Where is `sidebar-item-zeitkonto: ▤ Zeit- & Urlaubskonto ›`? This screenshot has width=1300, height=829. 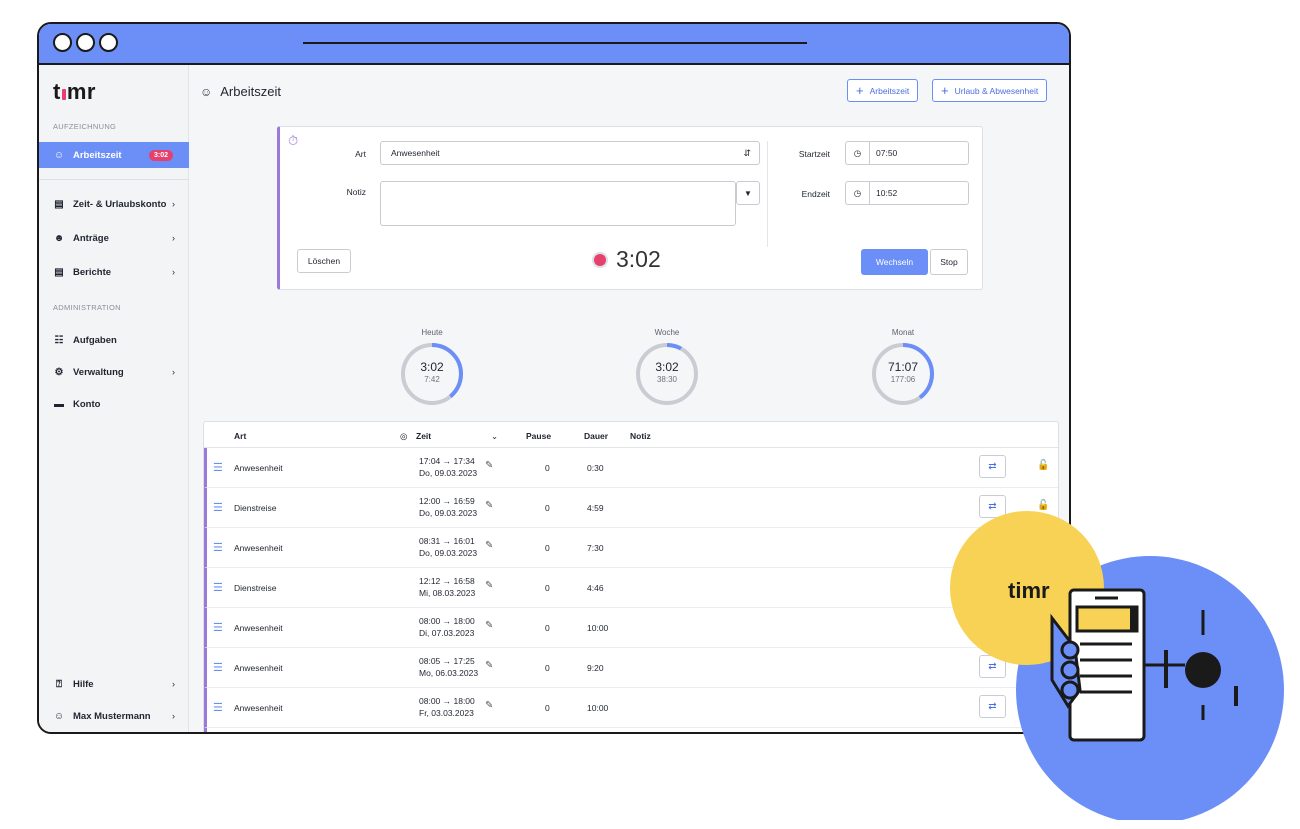 sidebar-item-zeitkonto: ▤ Zeit- & Urlaubskonto › is located at coordinates (114, 204).